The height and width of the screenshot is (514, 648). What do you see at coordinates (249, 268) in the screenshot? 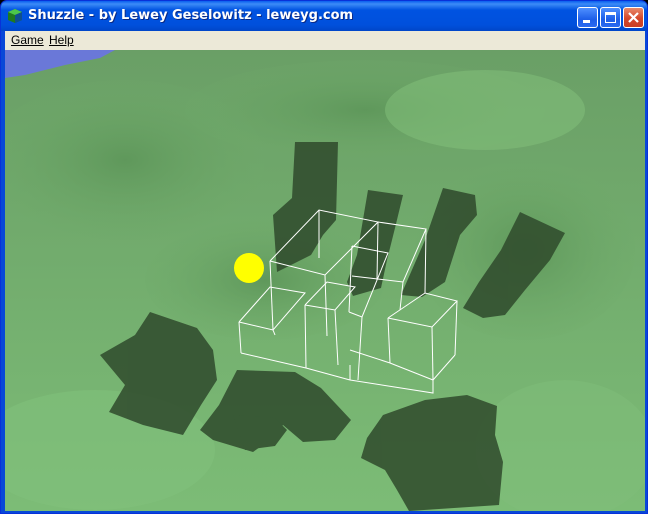
I see `player-ball` at bounding box center [249, 268].